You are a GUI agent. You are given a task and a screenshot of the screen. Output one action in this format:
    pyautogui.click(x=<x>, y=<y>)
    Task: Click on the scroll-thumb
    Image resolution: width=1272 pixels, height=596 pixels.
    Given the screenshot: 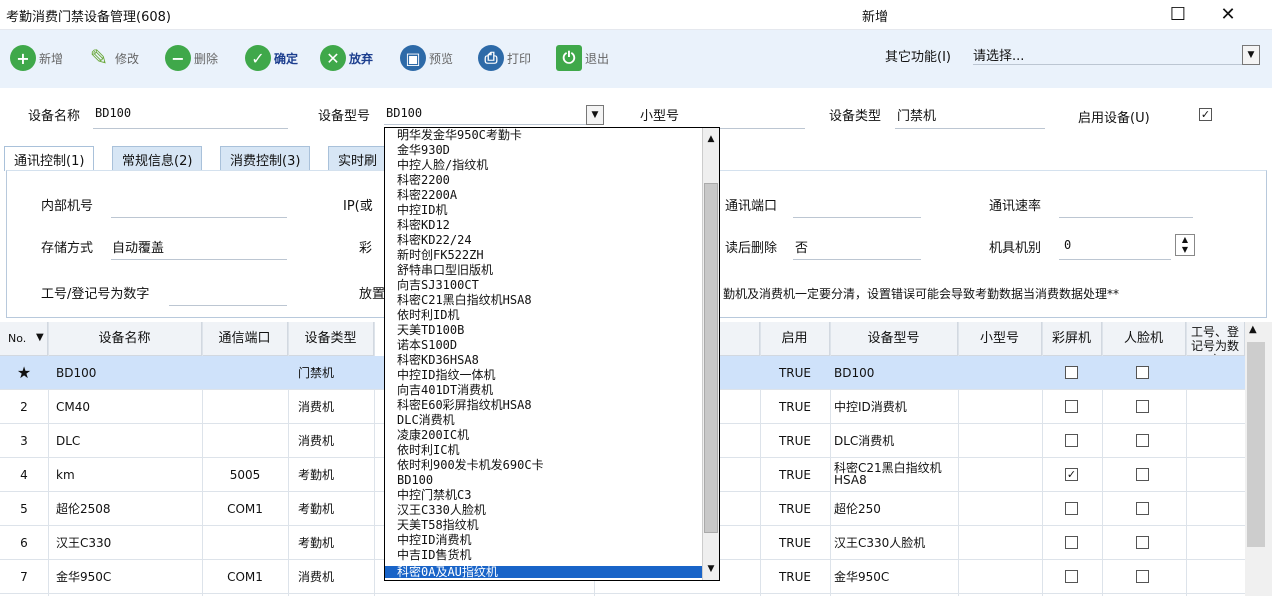 What is the action you would take?
    pyautogui.click(x=1256, y=444)
    